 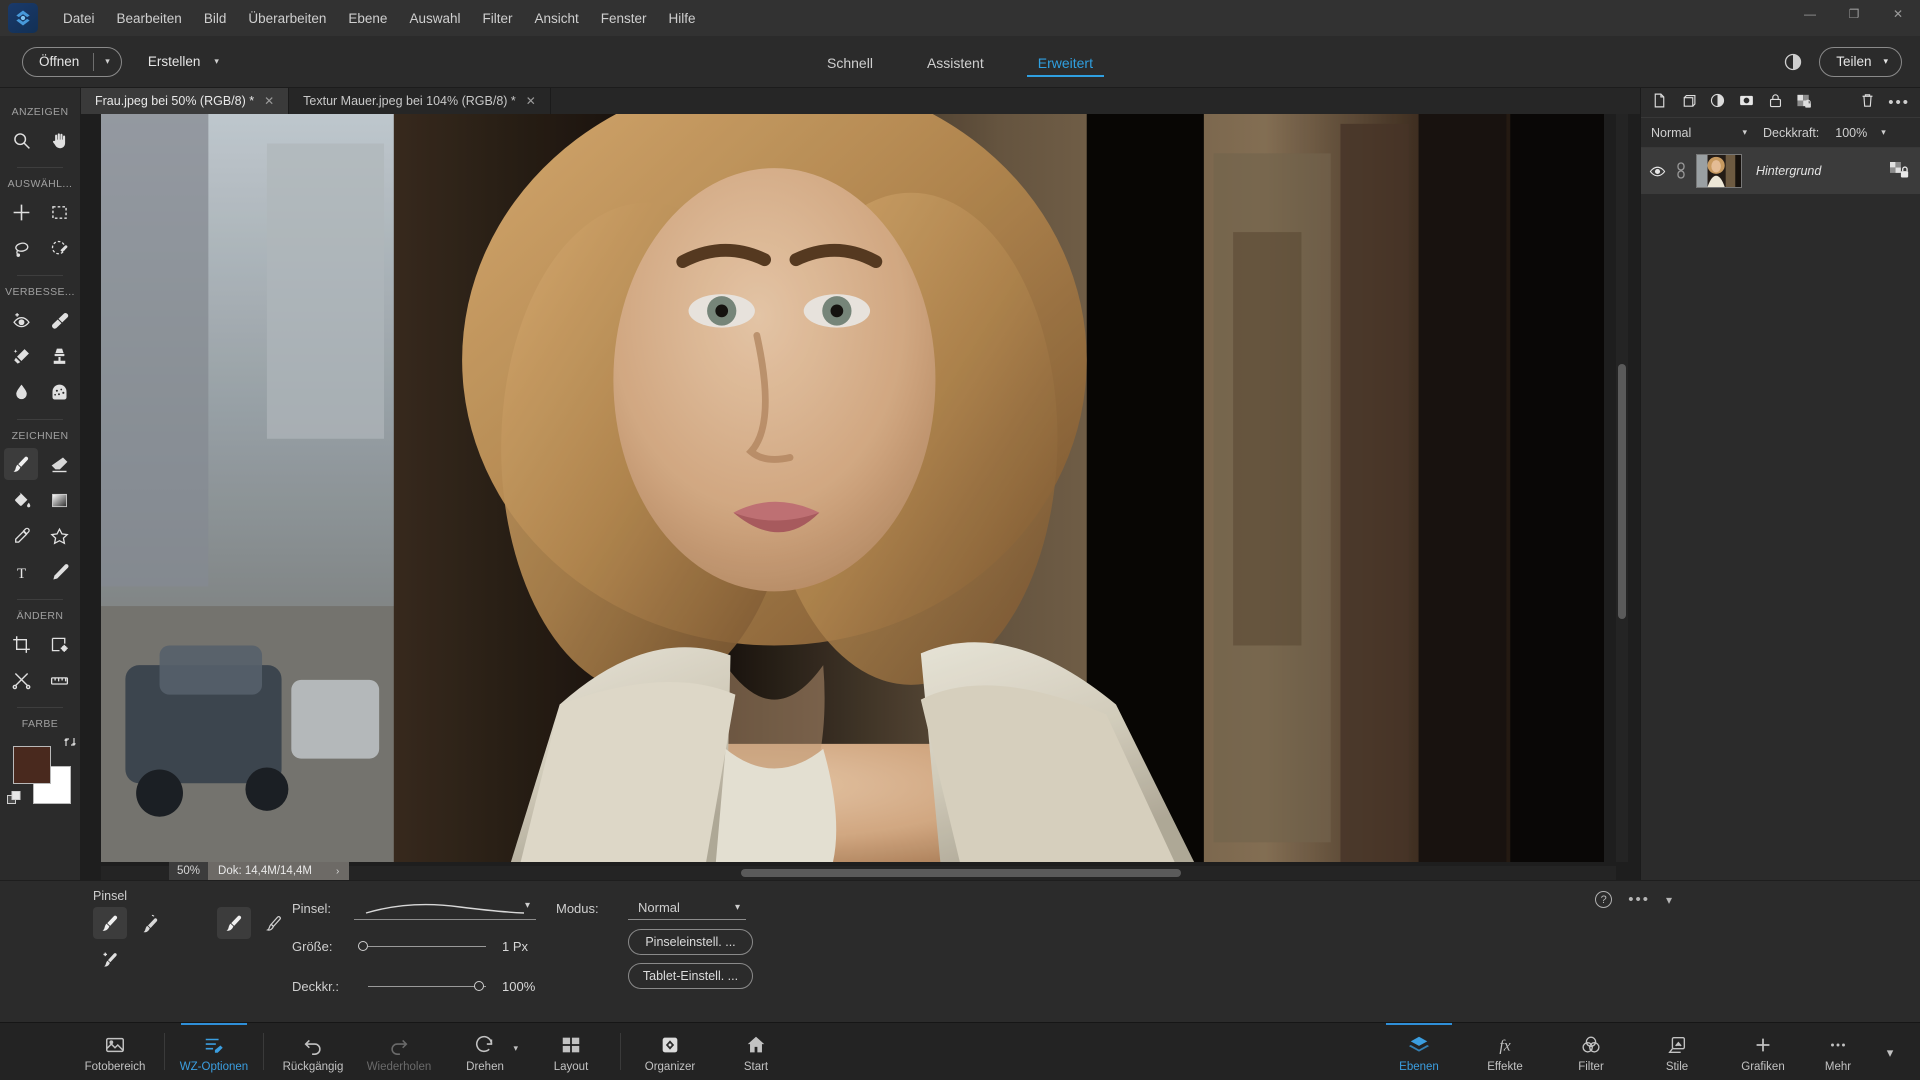 What do you see at coordinates (59, 500) in the screenshot?
I see `gradient-tool` at bounding box center [59, 500].